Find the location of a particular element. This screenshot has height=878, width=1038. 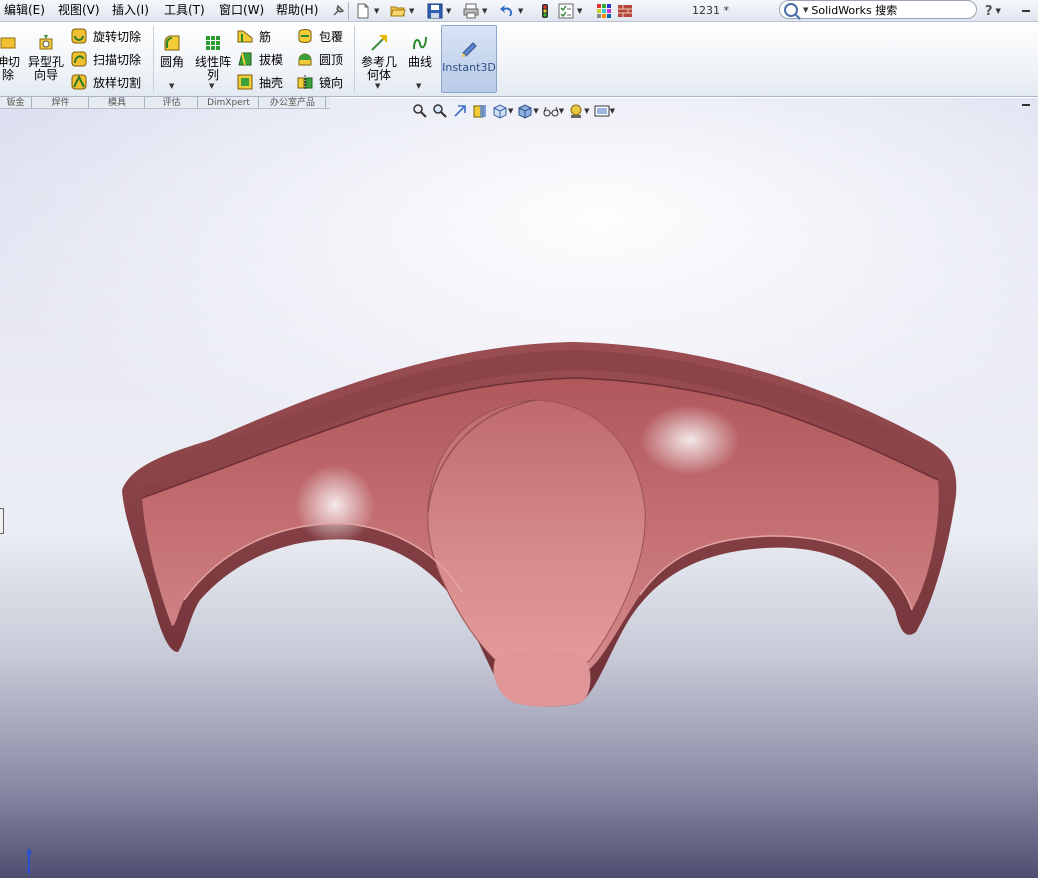

fillet-button: 圆角 is located at coordinates (172, 51).